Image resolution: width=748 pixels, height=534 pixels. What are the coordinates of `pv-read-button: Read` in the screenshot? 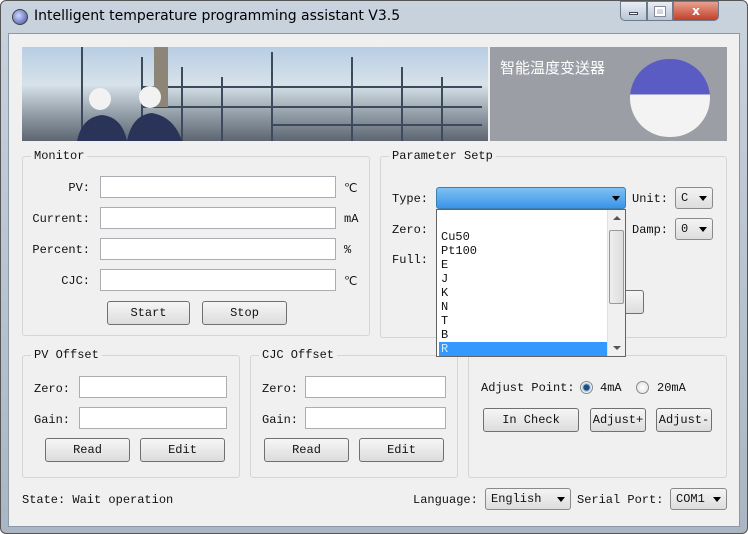 It's located at (87, 450).